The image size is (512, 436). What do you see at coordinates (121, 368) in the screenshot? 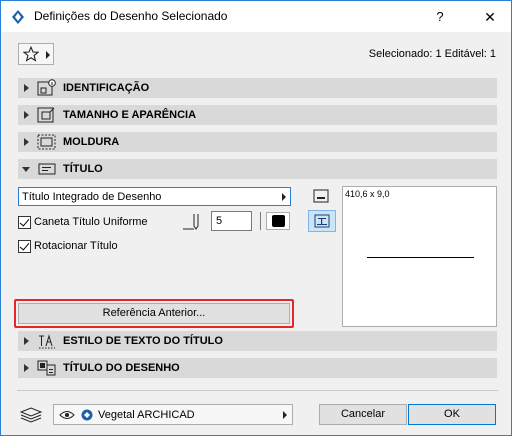
I see `section-label: TÍTULO DO DESENHO` at bounding box center [121, 368].